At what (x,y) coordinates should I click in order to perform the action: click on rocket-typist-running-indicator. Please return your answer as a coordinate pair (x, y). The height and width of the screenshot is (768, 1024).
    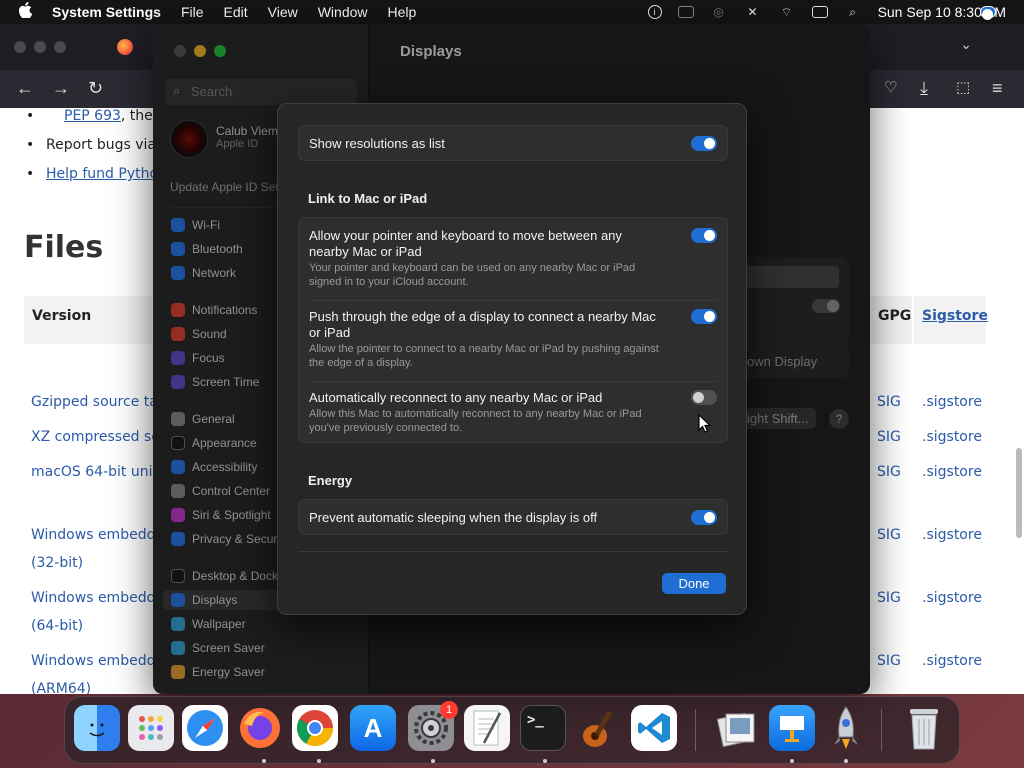
    Looking at the image, I should click on (846, 761).